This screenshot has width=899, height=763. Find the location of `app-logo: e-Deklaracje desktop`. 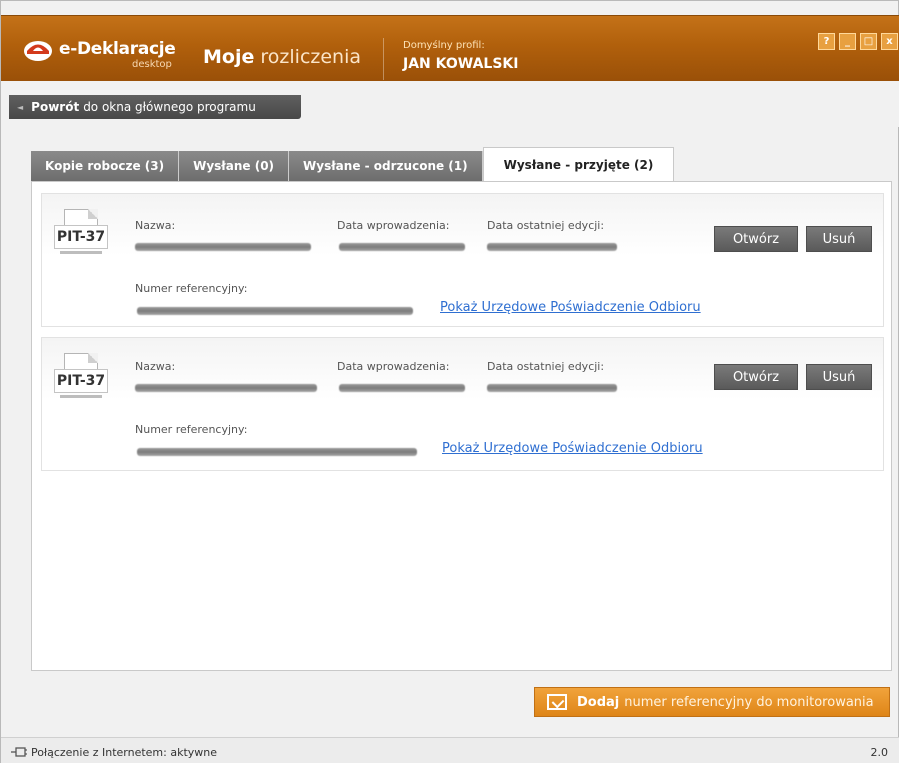

app-logo: e-Deklaracje desktop is located at coordinates (99, 56).